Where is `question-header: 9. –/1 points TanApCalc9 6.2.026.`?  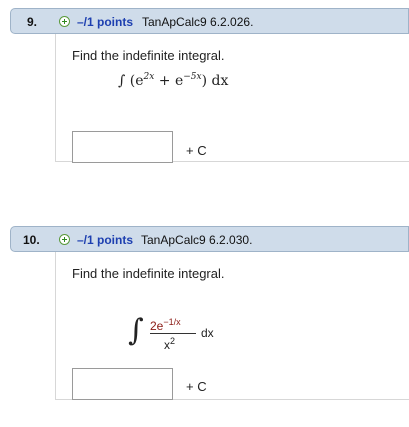
question-header: 9. –/1 points TanApCalc9 6.2.026. is located at coordinates (209, 21).